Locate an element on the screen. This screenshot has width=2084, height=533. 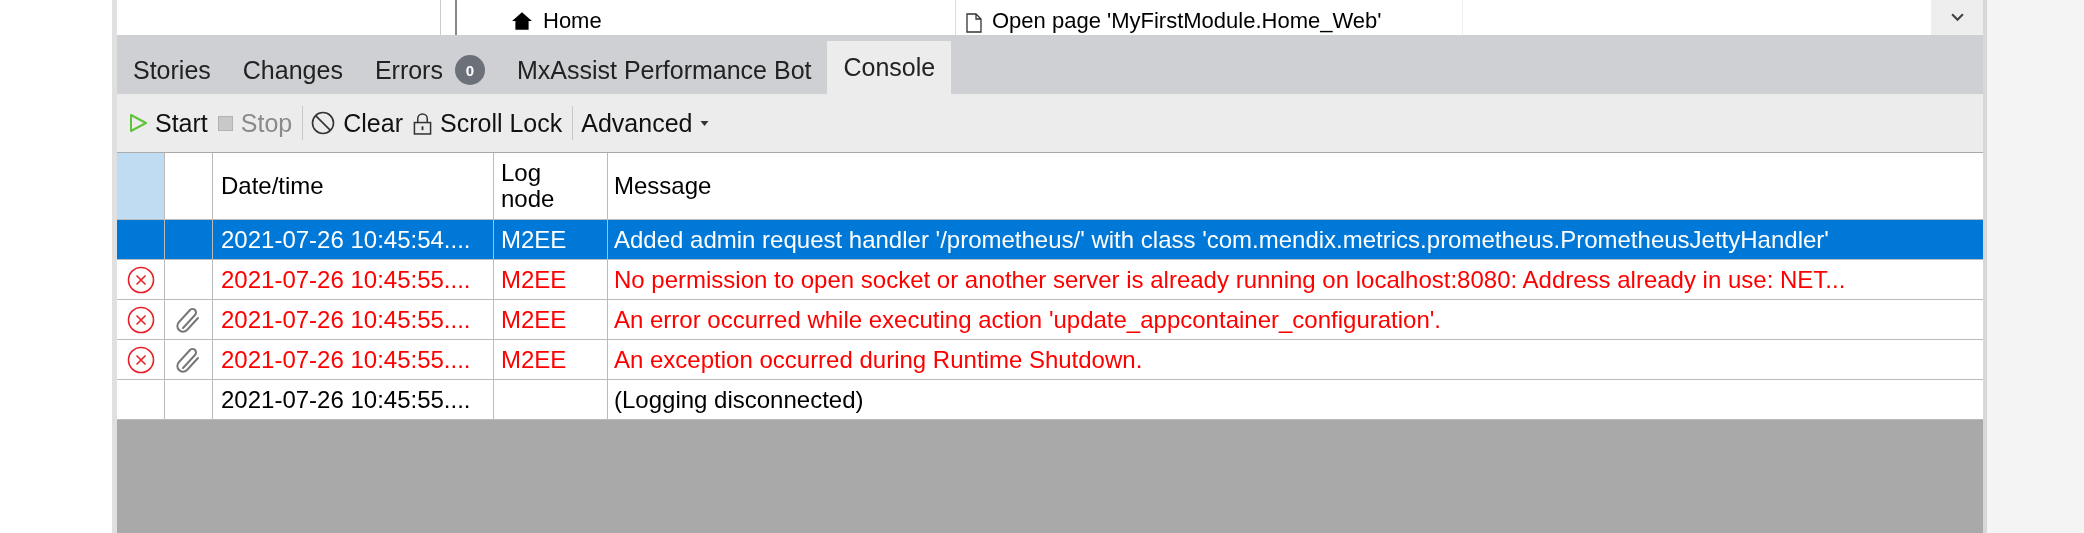
toolbar-button: Clear is located at coordinates (360, 123).